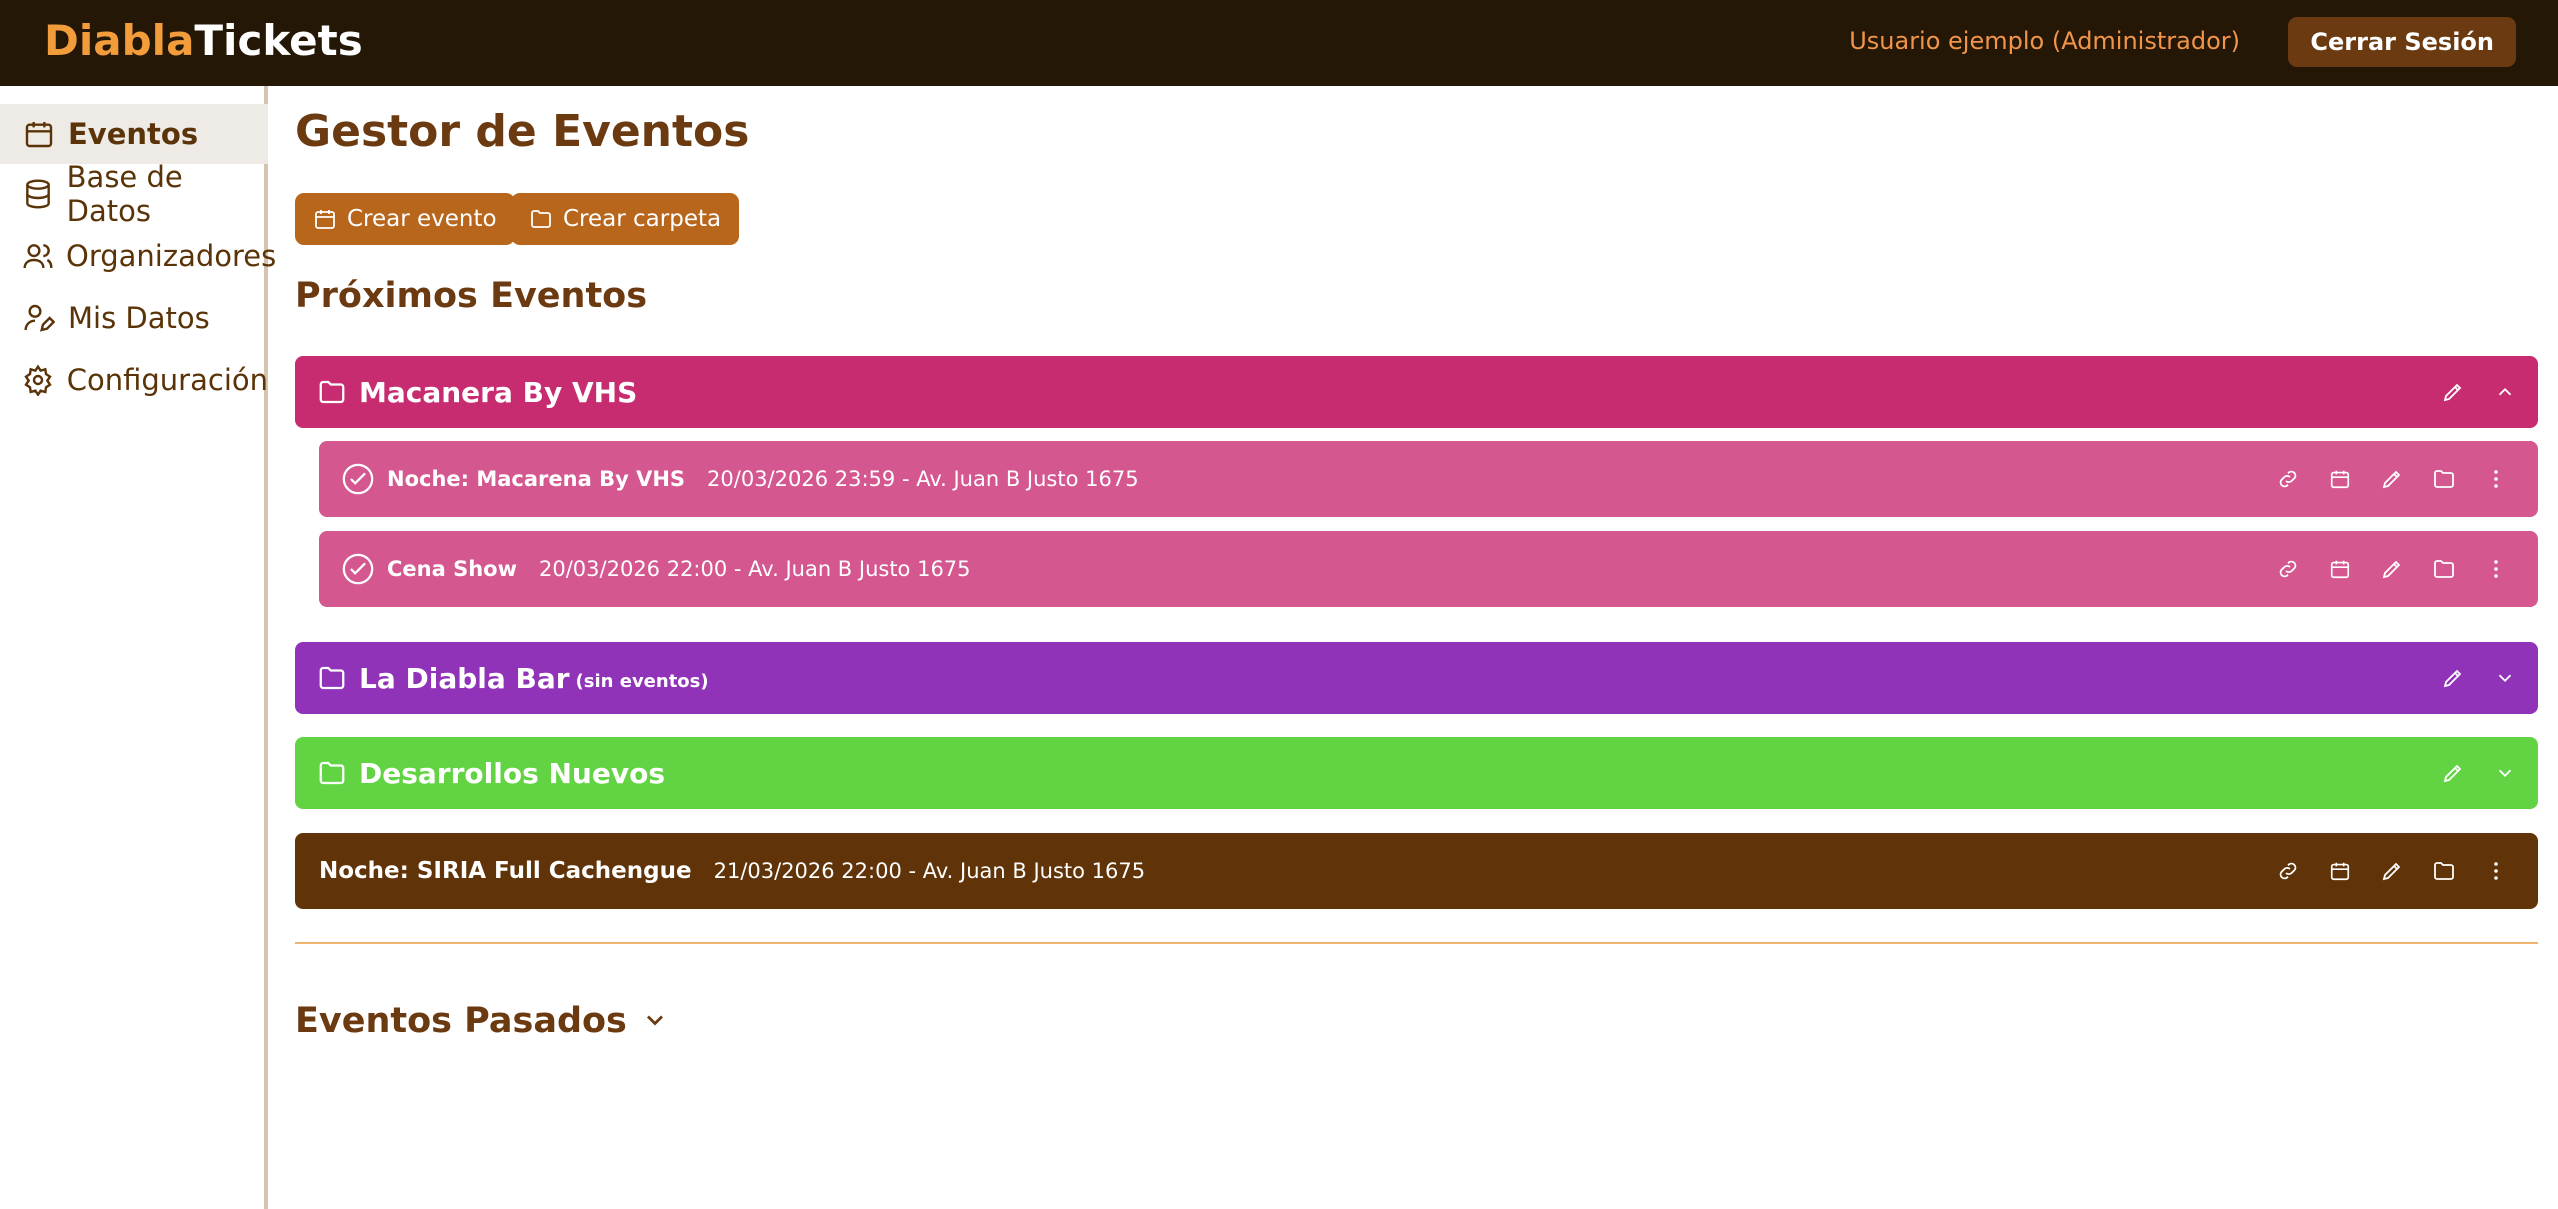 This screenshot has width=2558, height=1209. I want to click on sidebar-item-configuracion: Configuración, so click(134, 380).